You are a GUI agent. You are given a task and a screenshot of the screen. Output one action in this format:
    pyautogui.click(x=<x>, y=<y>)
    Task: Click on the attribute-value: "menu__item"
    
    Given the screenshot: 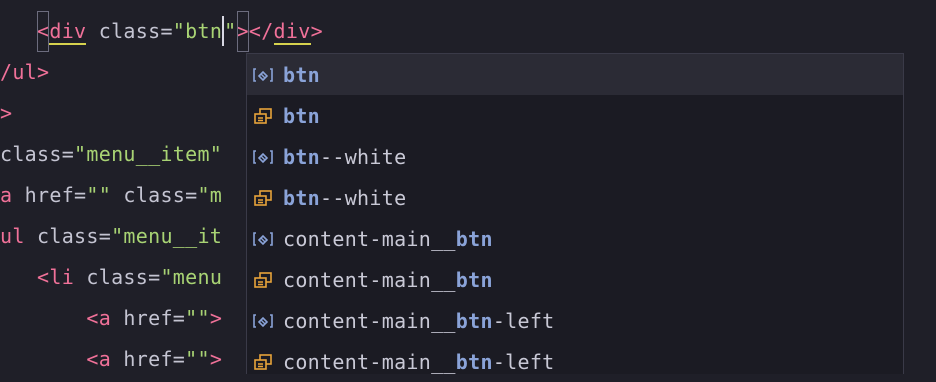 What is the action you would take?
    pyautogui.click(x=148, y=154)
    